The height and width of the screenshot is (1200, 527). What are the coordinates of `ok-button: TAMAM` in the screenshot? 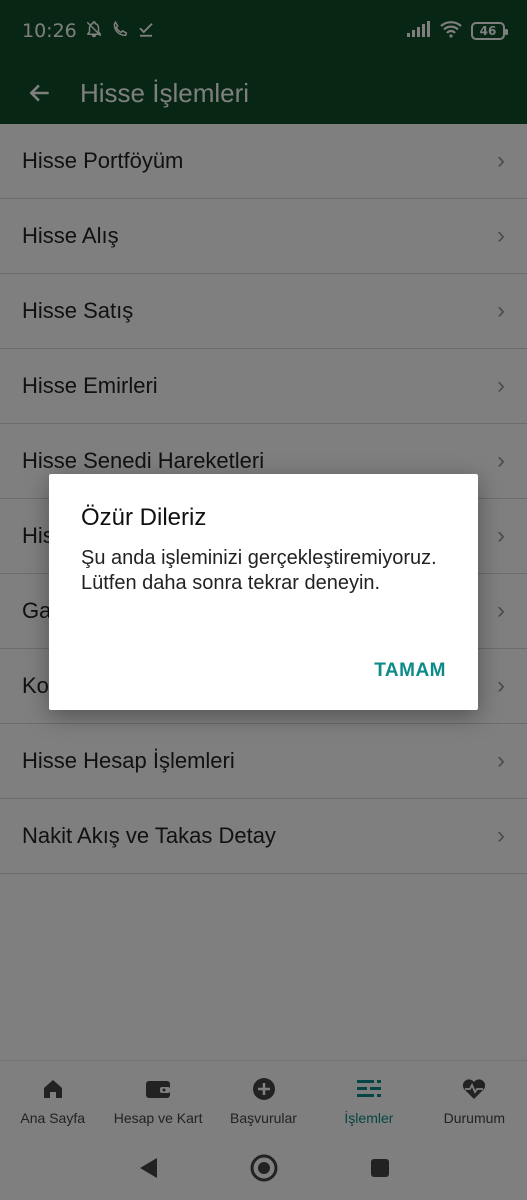 It's located at (410, 671).